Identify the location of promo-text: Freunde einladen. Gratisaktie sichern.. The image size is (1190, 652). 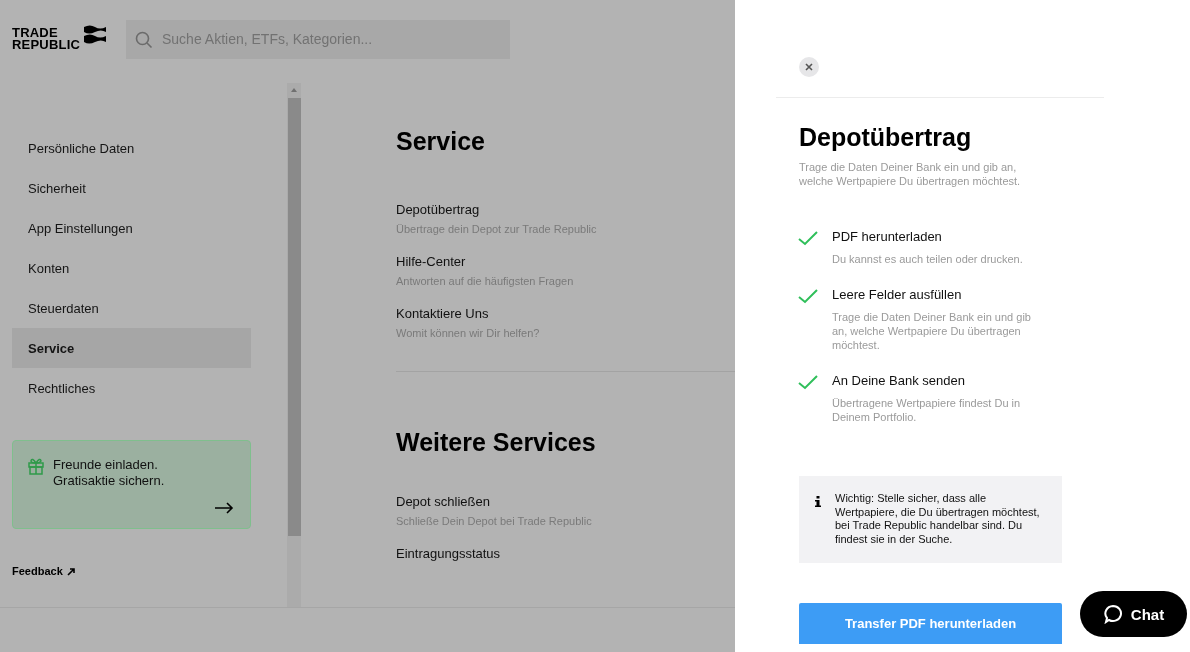
(109, 473).